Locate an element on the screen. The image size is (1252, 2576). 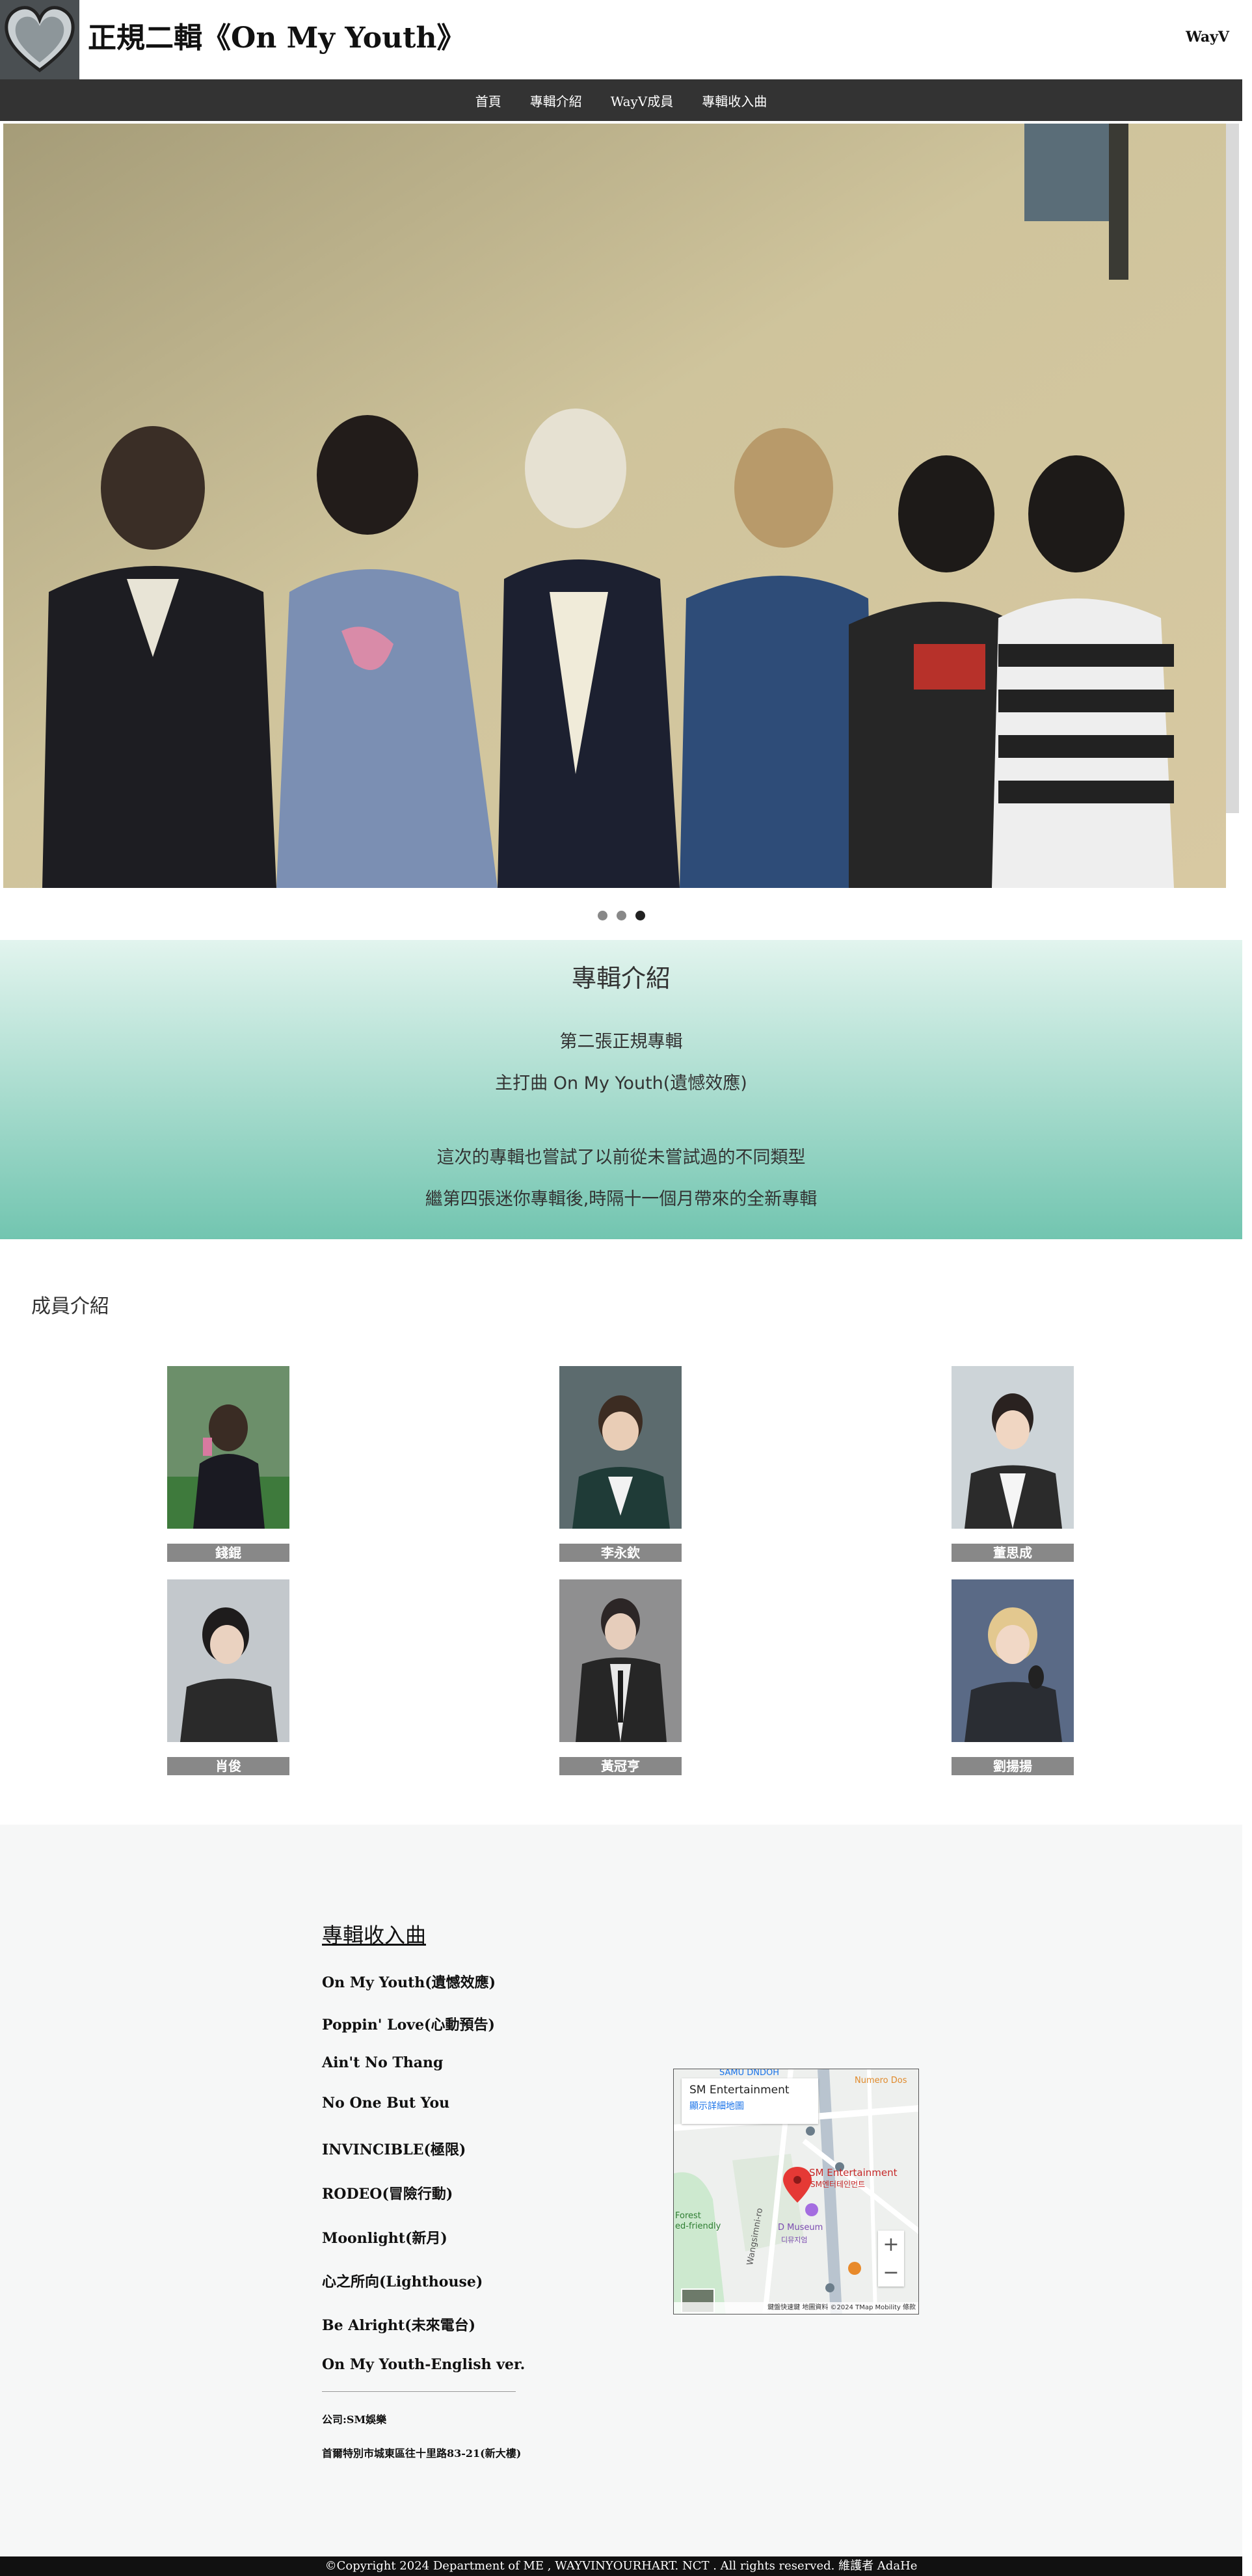
map-pin-label: SM Entertainment is located at coordinates (853, 2173).